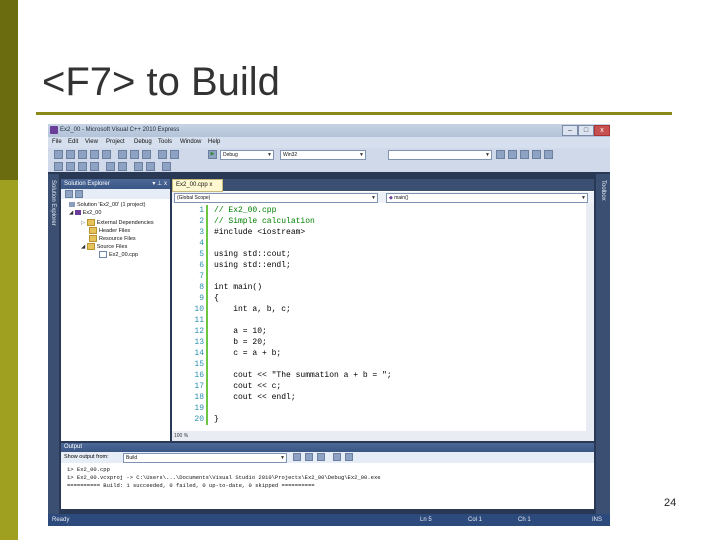 This screenshot has height=540, width=720. Describe the element at coordinates (190, 142) in the screenshot. I see `menu-window: Window` at that location.